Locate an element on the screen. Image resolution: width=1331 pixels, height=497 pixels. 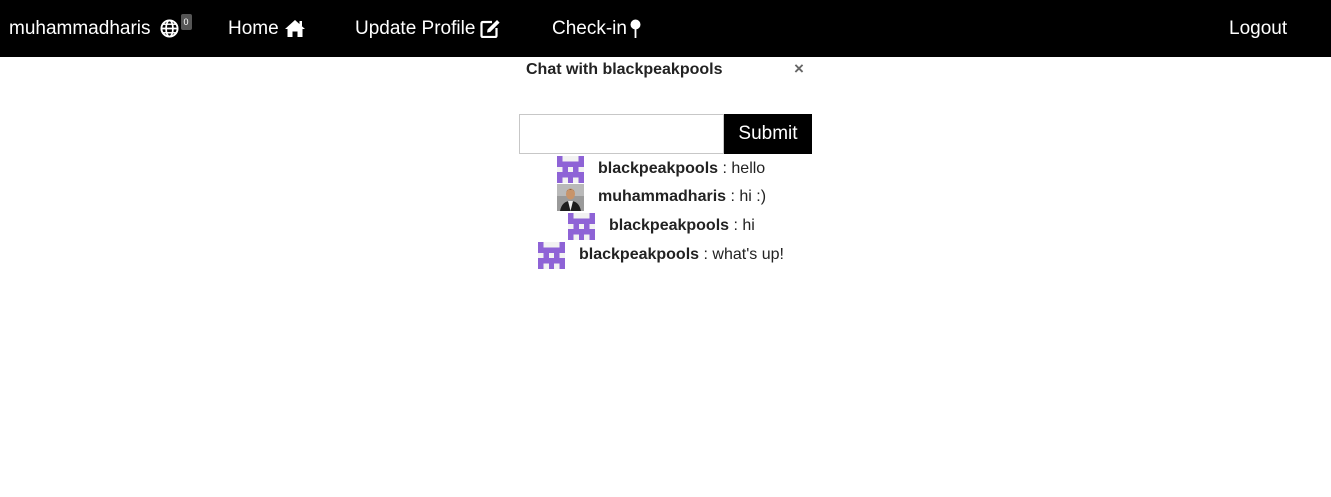
chat-message: blackpeakpools : what's up! is located at coordinates (661, 255).